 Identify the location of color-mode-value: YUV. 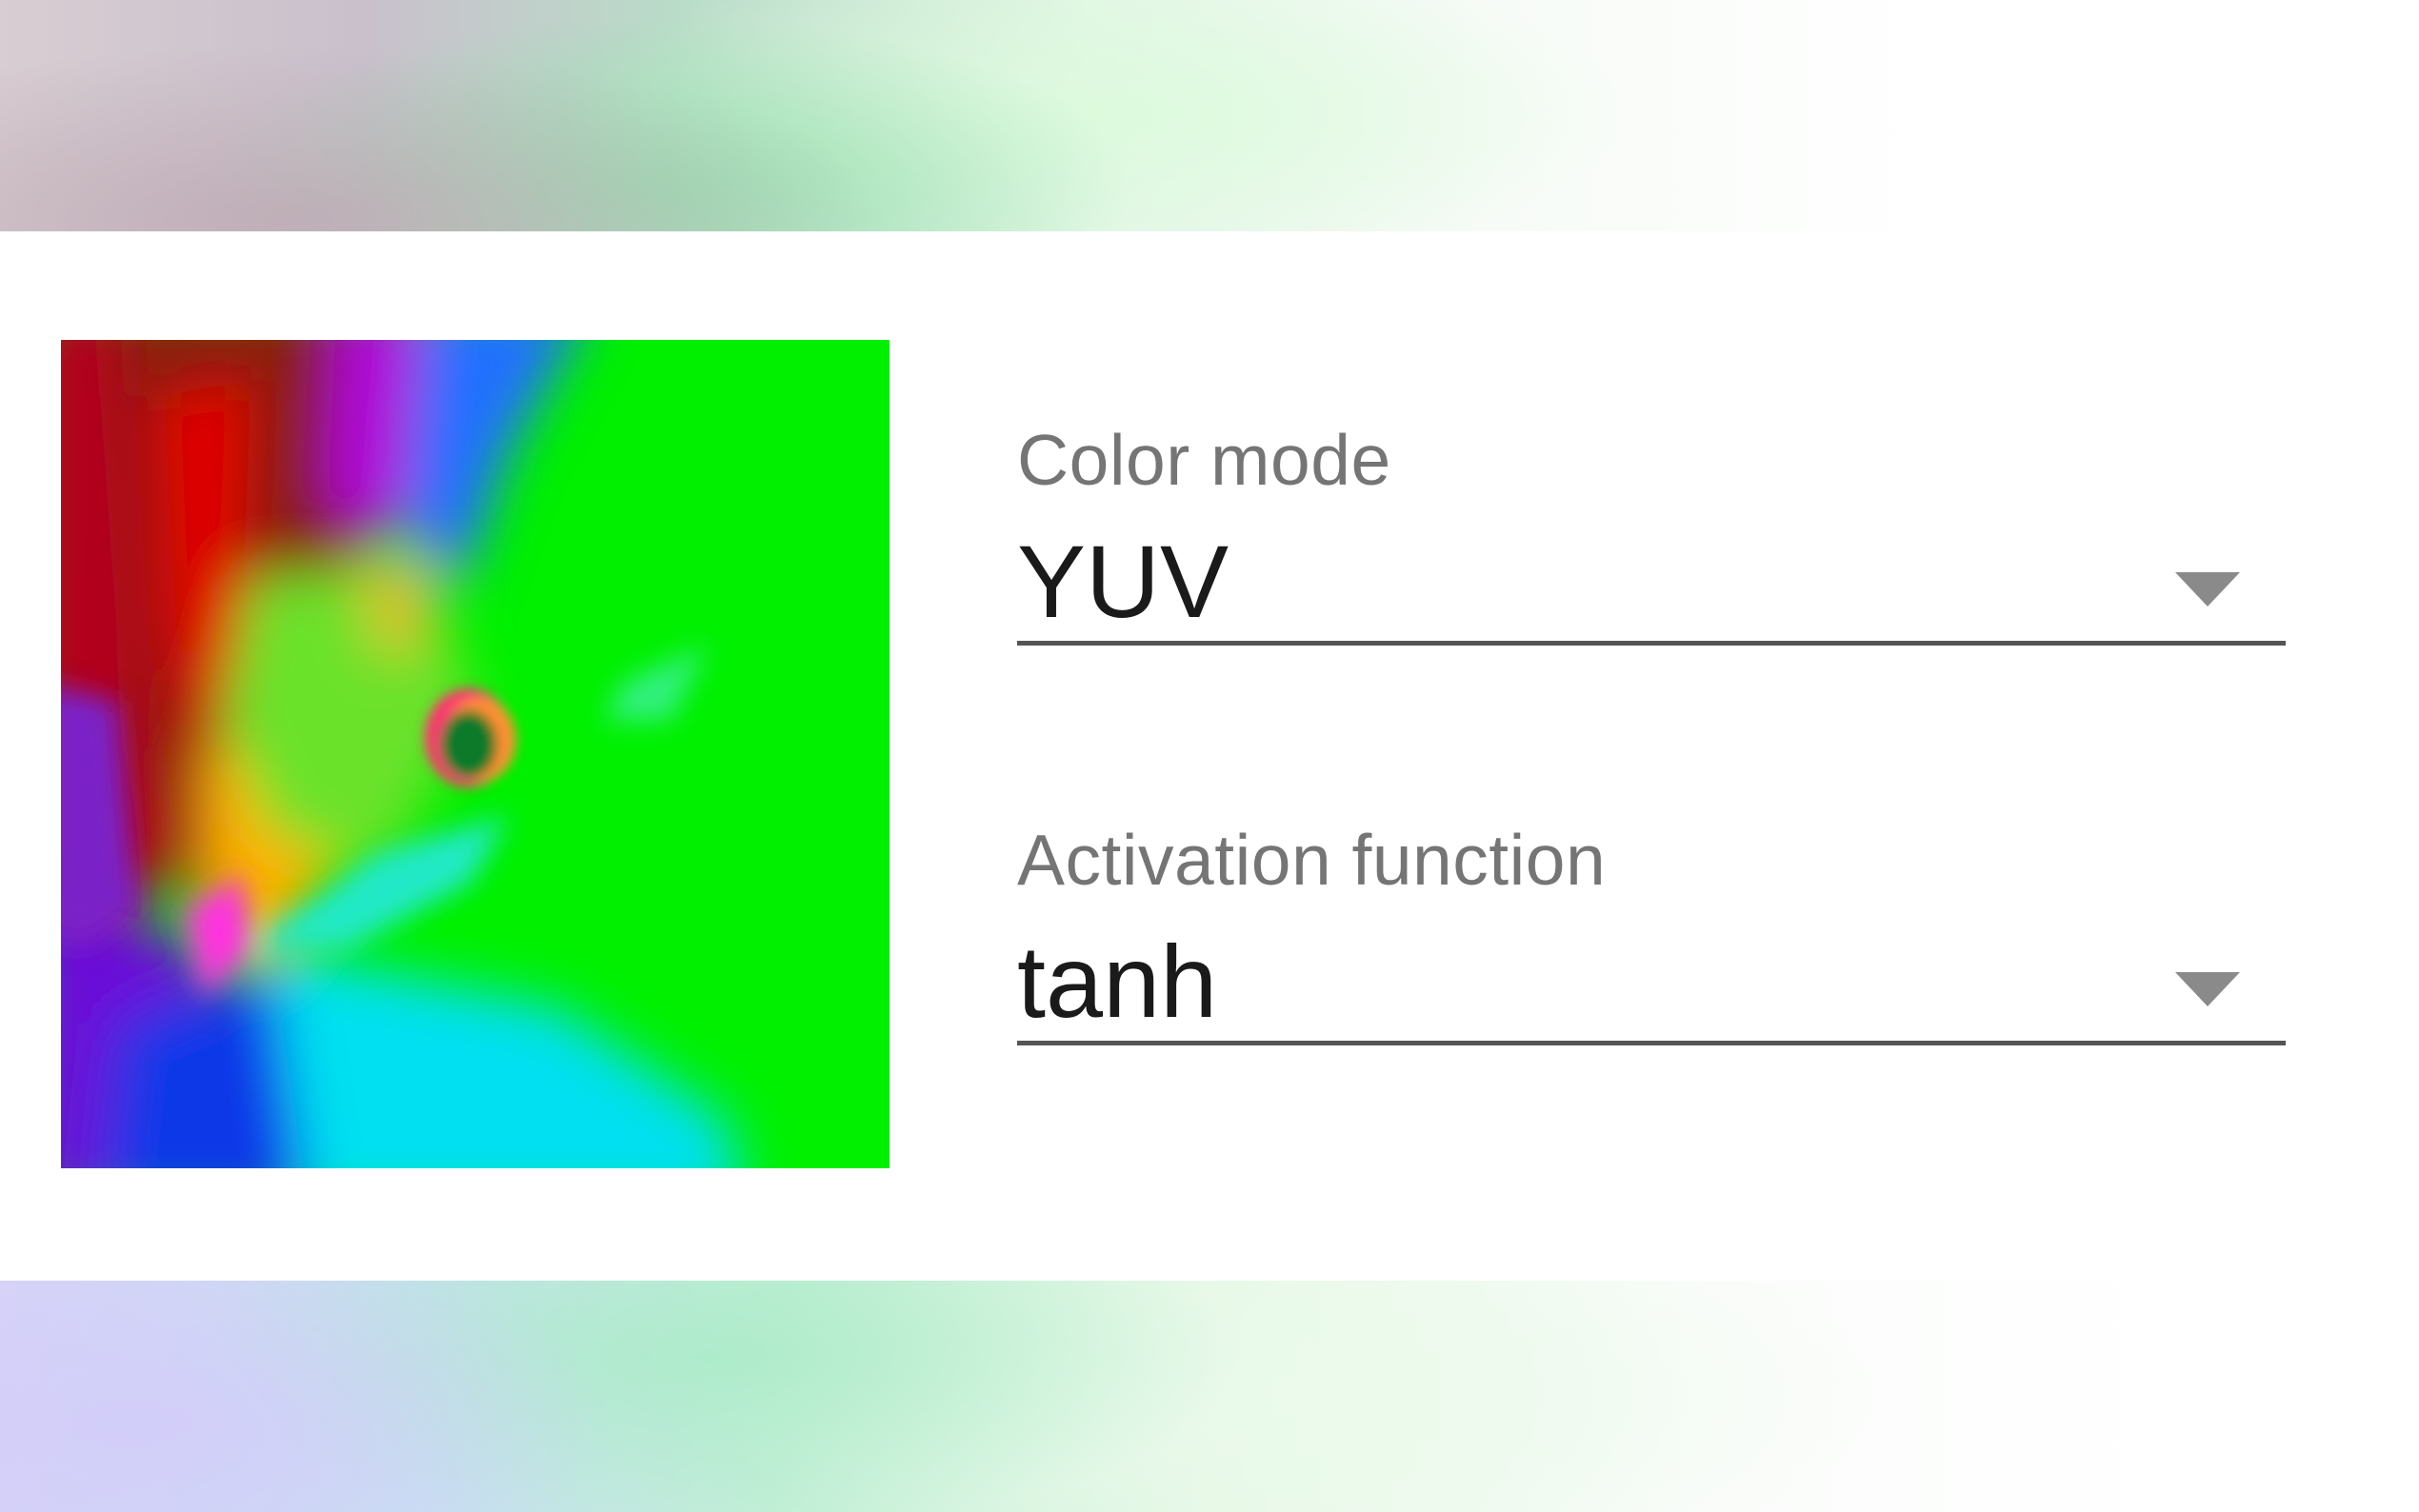
(1123, 581).